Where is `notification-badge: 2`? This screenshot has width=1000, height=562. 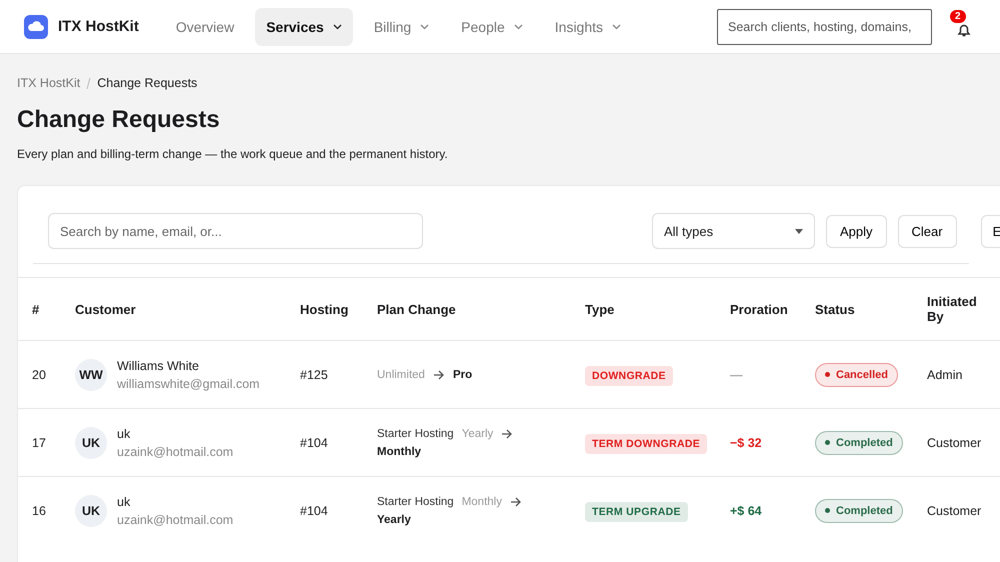
notification-badge: 2 is located at coordinates (958, 16).